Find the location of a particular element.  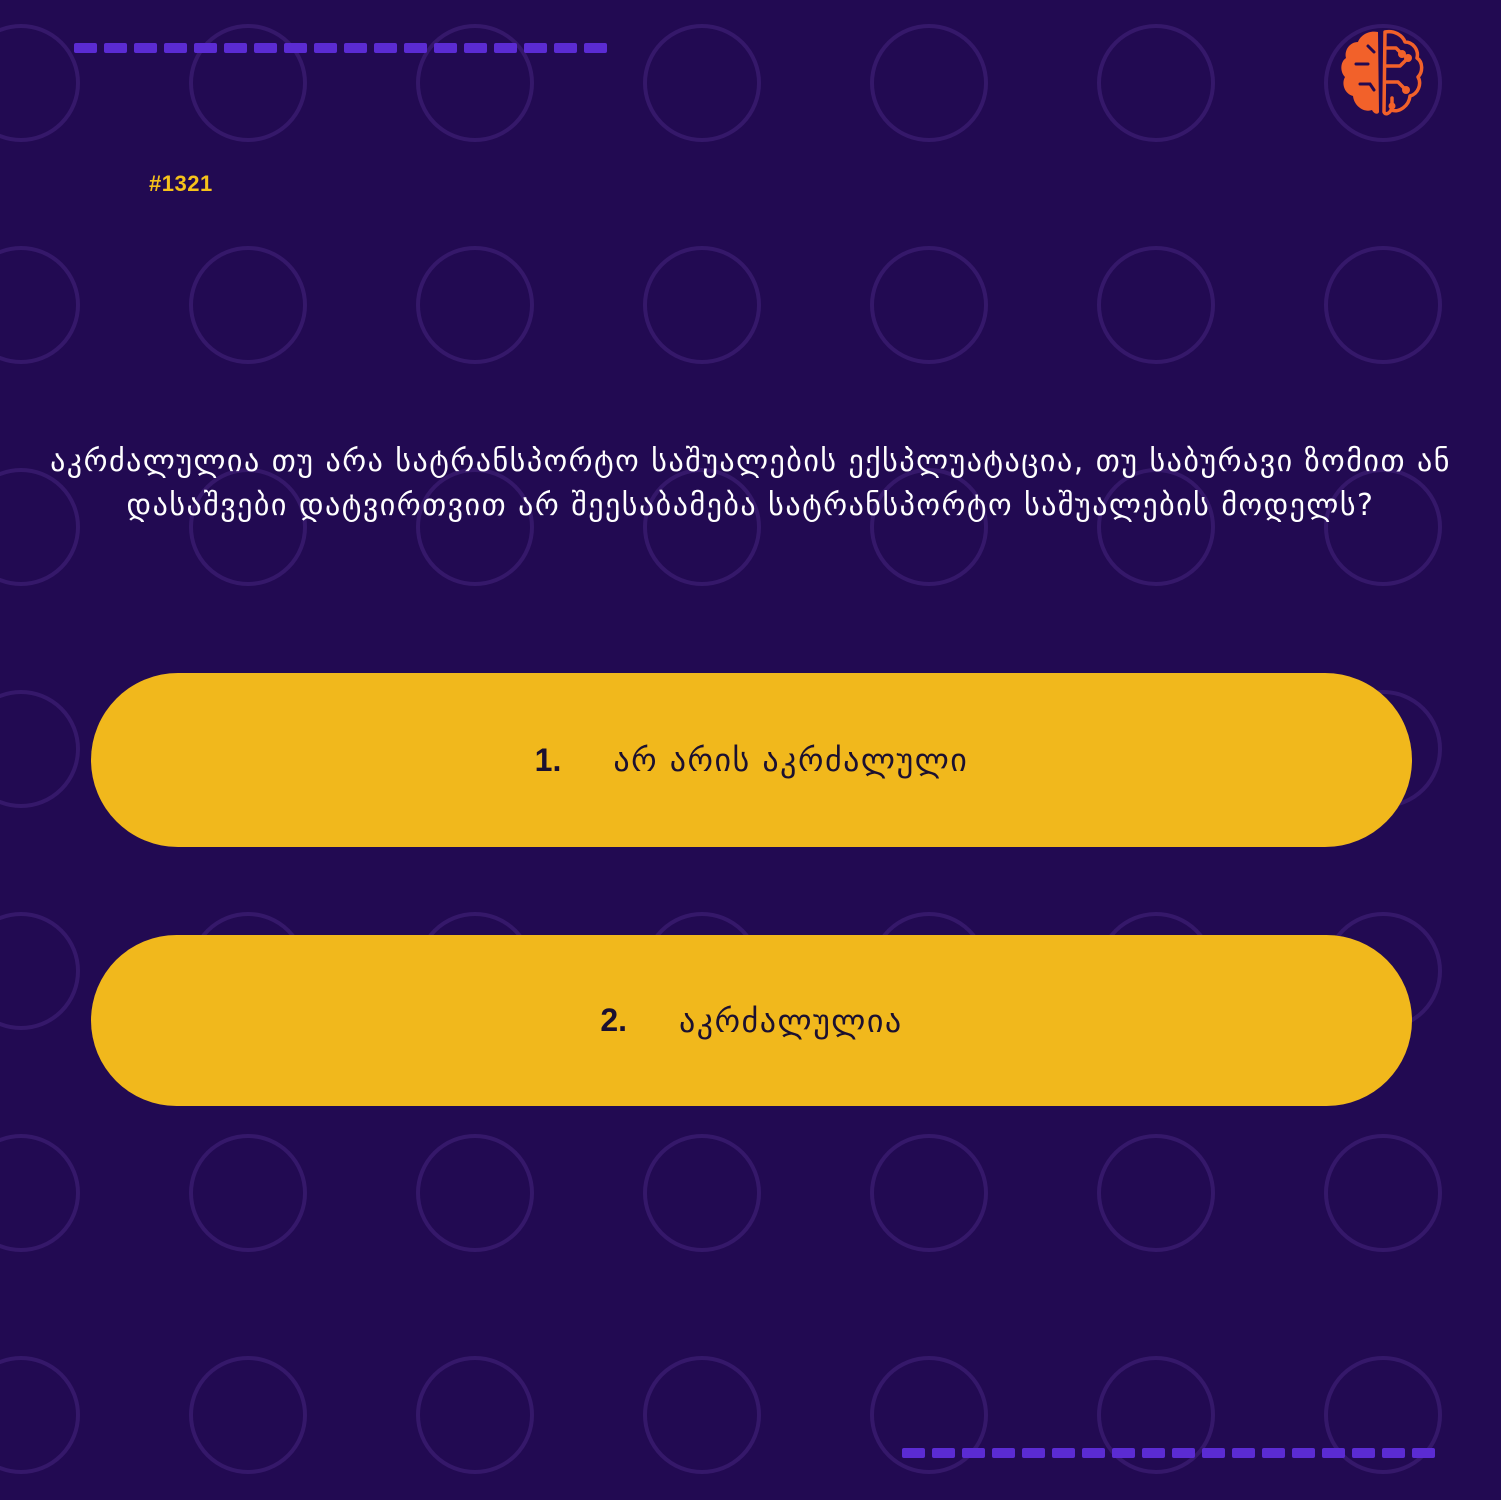

answer-option-2: 2. აკრძალულია is located at coordinates (751, 1020).